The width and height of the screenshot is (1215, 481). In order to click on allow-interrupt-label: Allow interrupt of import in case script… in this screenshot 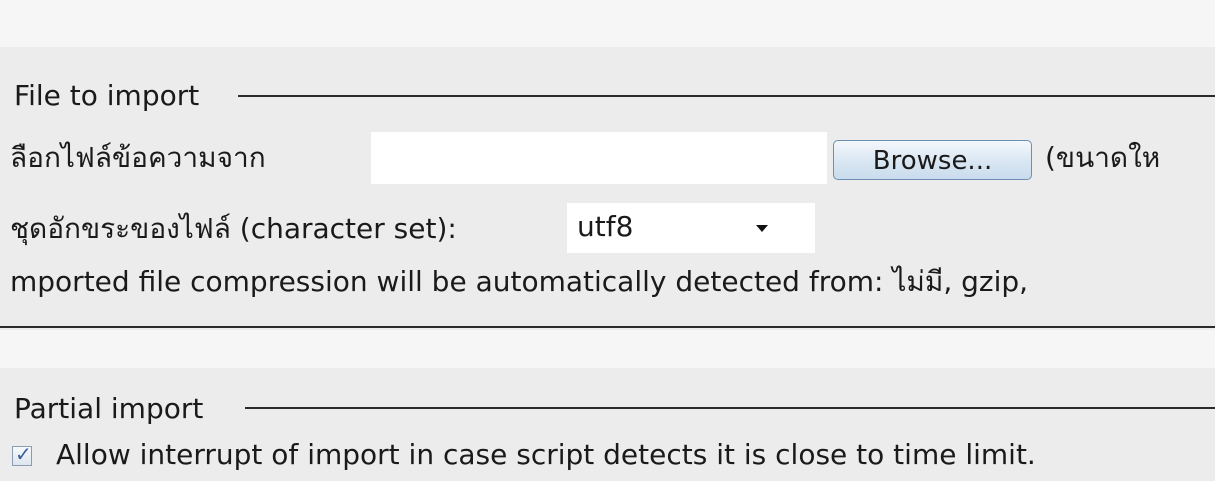, I will do `click(546, 455)`.